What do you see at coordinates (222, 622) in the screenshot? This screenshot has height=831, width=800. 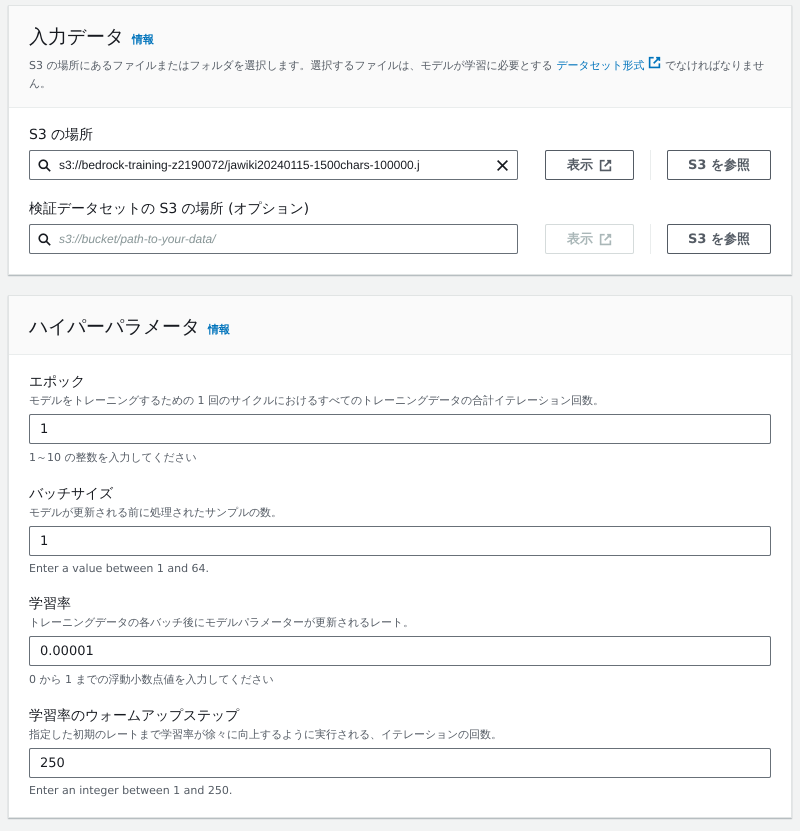 I see `field-description: トレーニングデータの各バッチ後にモデルパラメーターが更新されるレート。` at bounding box center [222, 622].